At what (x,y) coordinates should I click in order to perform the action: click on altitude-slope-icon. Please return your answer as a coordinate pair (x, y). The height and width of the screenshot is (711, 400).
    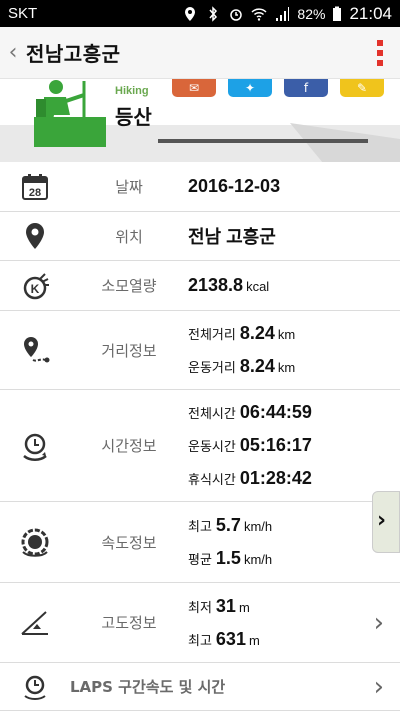
    Looking at the image, I should click on (34, 622).